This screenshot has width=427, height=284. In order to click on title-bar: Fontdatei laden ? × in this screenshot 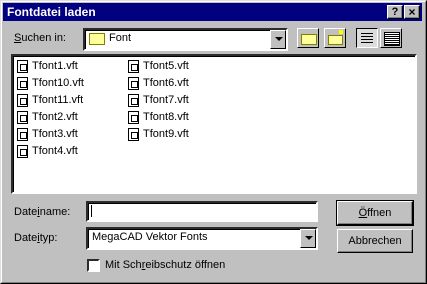, I will do `click(212, 12)`.